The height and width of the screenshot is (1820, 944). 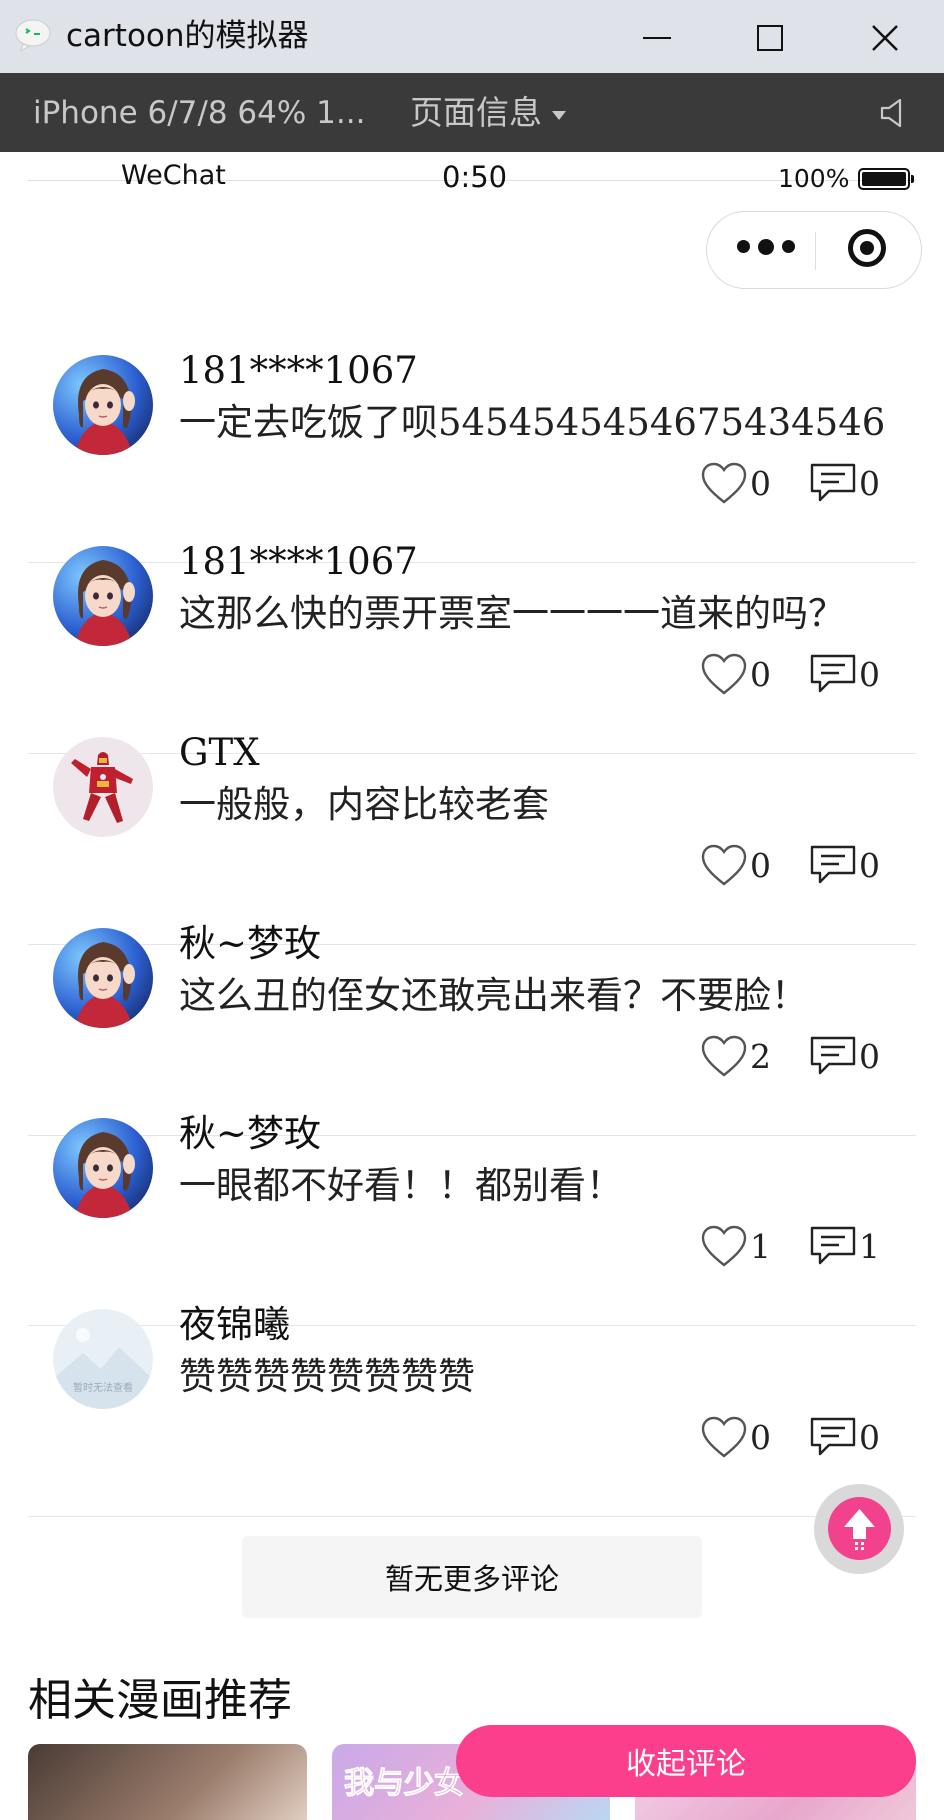 What do you see at coordinates (760, 1246) in the screenshot?
I see `like-count: 1` at bounding box center [760, 1246].